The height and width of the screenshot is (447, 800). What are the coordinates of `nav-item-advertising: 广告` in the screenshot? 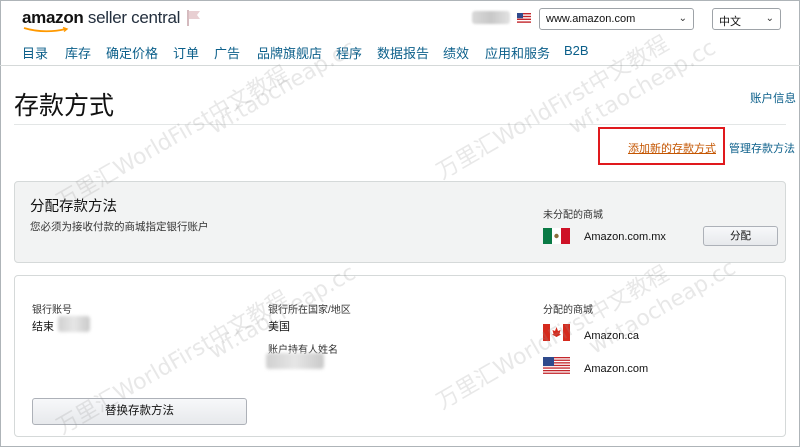 It's located at (227, 52).